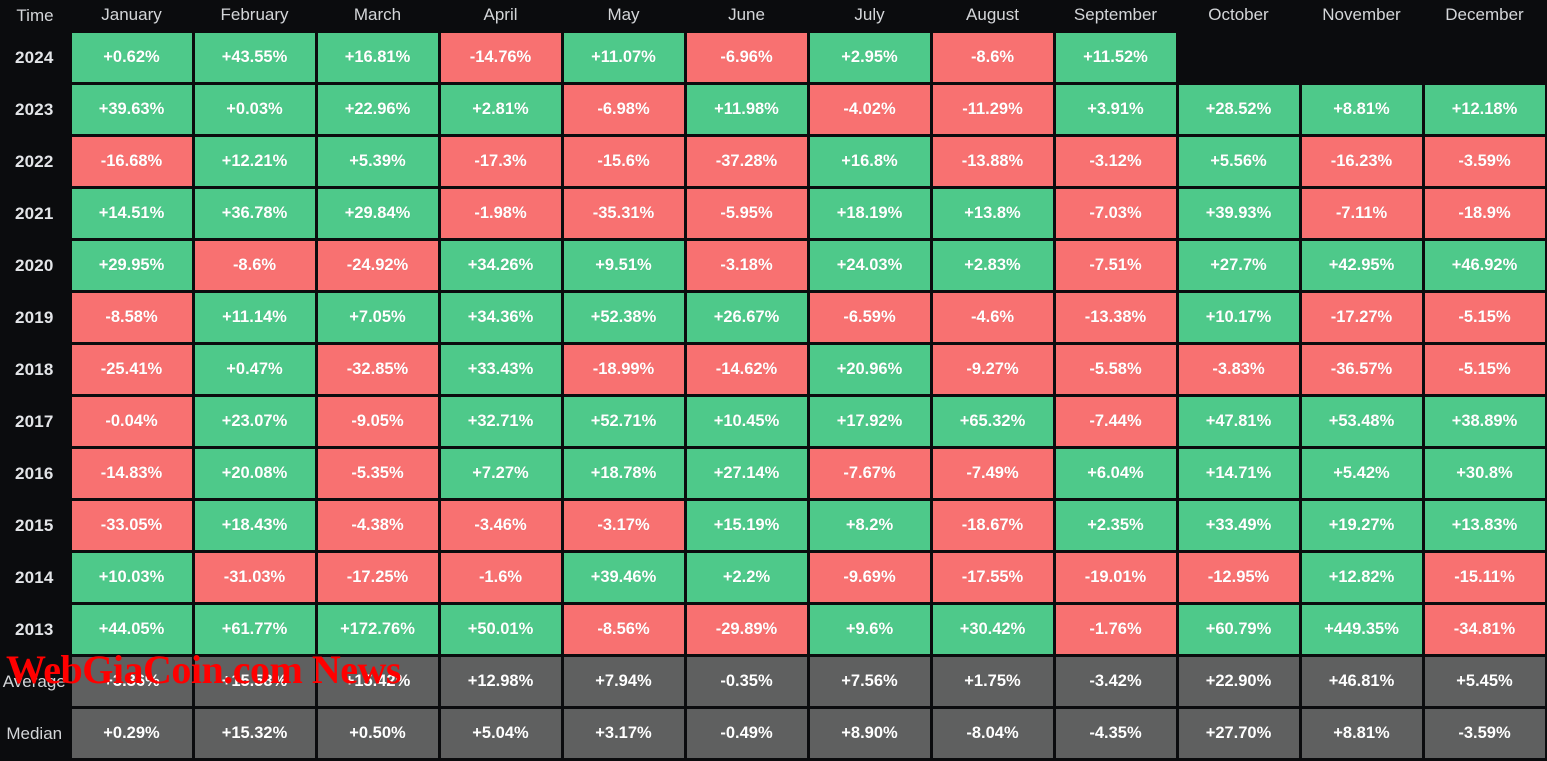  Describe the element at coordinates (1361, 629) in the screenshot. I see `return-cell: +449.35%` at that location.